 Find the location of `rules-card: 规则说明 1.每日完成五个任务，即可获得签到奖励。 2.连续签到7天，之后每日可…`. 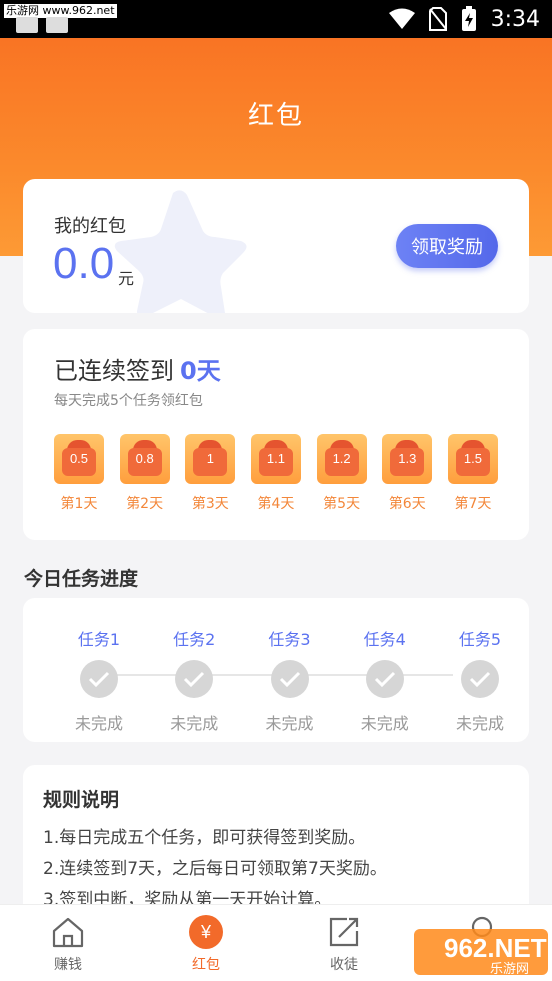

rules-card: 规则说明 1.每日完成五个任务，即可获得签到奖励。 2.连续签到7天，之后每日可… is located at coordinates (276, 840).